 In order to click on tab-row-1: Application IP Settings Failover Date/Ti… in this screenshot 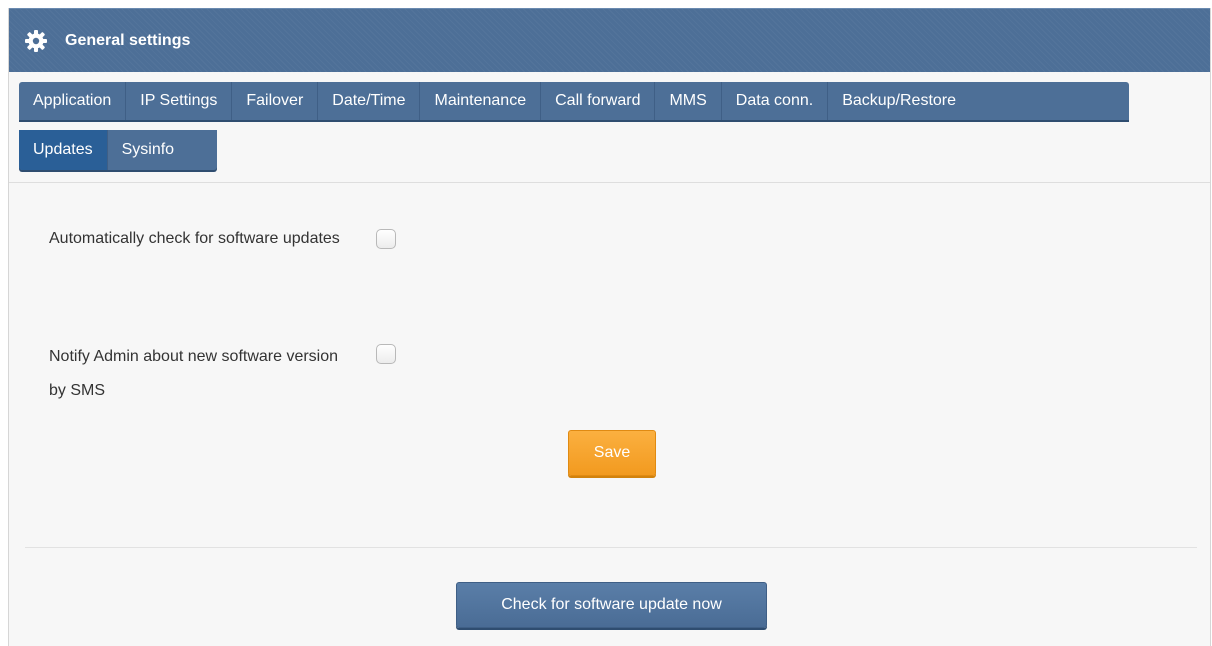, I will do `click(574, 101)`.